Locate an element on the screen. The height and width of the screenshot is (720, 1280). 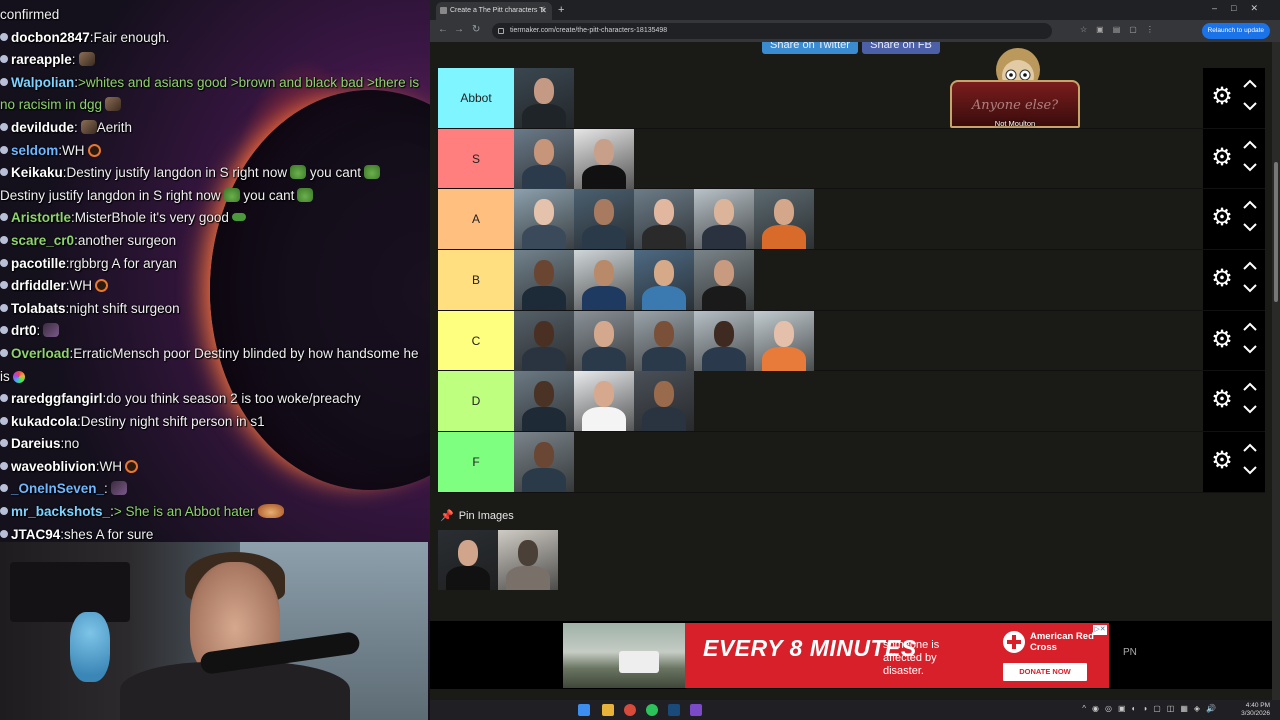
ad-close-icon: ▷✕ is located at coordinates (1100, 630).